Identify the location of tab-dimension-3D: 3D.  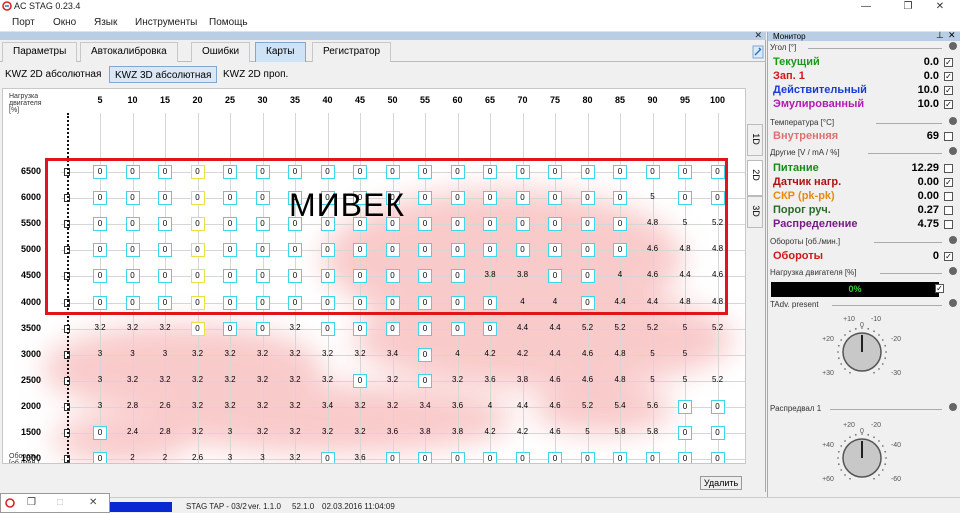
(755, 212).